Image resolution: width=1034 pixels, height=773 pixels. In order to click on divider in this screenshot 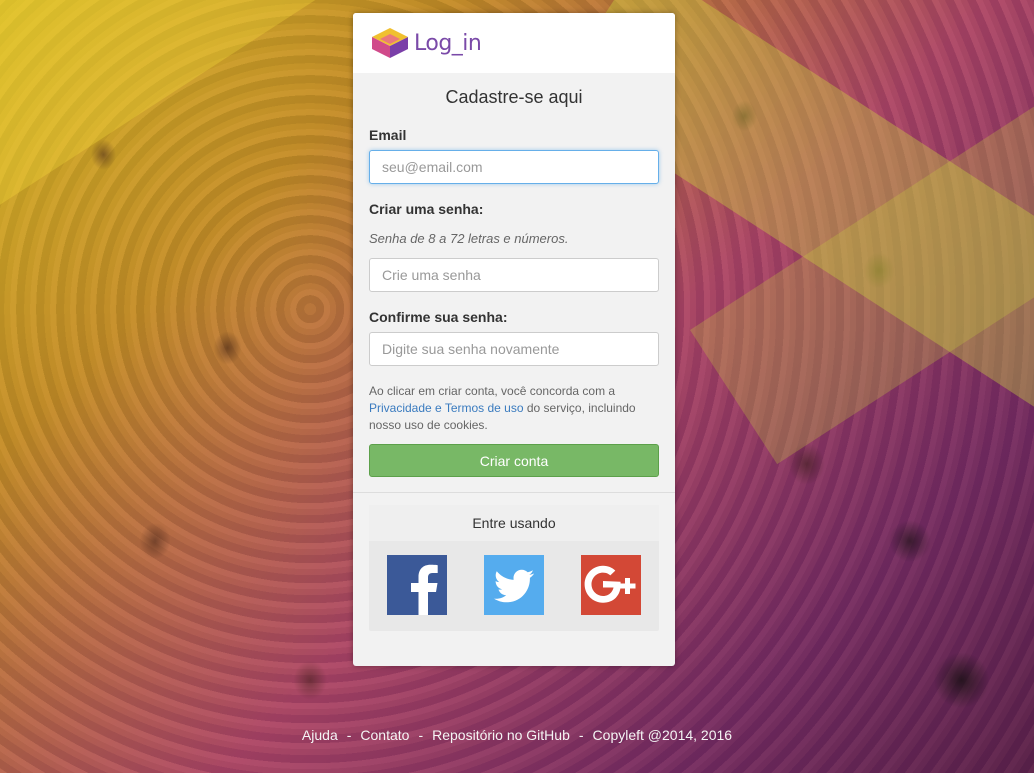, I will do `click(514, 492)`.